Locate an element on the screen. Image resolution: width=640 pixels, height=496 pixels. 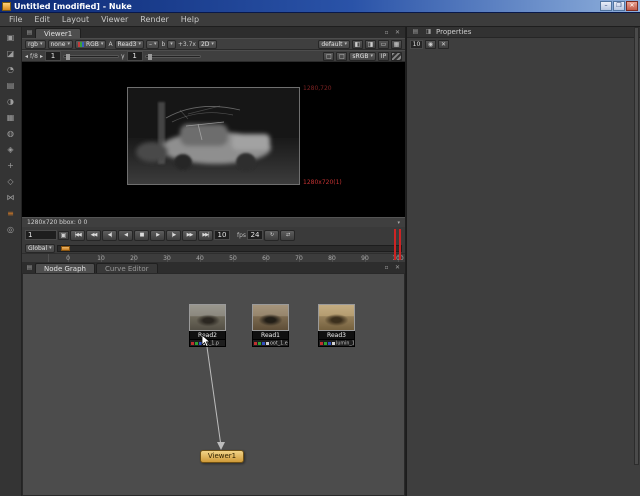
menu-help: Help is located at coordinates (190, 19).